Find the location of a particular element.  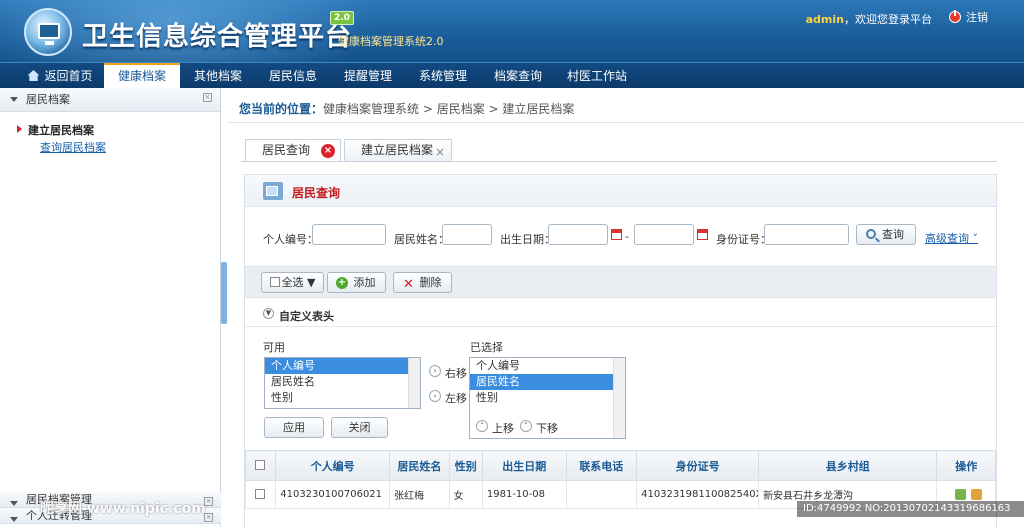

user-welcome: admin，欢迎您登录平台 is located at coordinates (869, 19).